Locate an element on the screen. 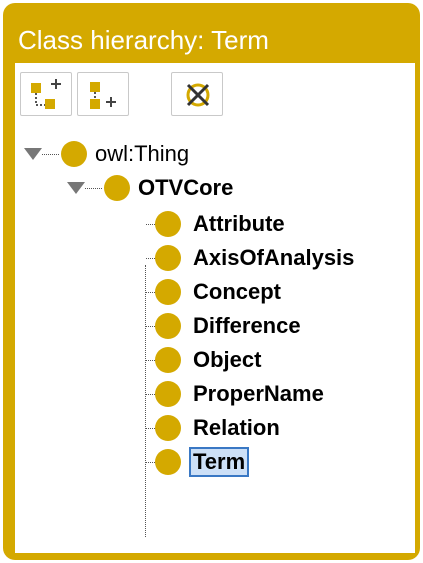 Image resolution: width=423 pixels, height=563 pixels. tree-node-axisofanalysis: AxisOfAnalysis is located at coordinates (215, 258).